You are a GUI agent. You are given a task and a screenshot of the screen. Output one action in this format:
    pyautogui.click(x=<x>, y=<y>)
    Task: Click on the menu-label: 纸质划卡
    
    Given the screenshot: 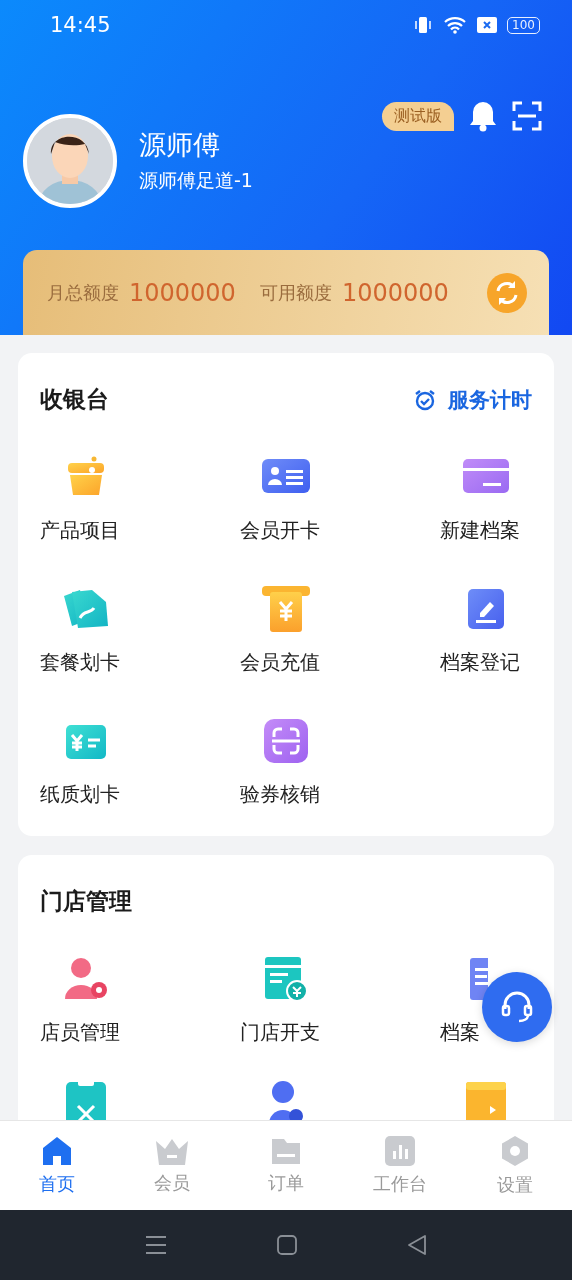 What is the action you would take?
    pyautogui.click(x=80, y=794)
    